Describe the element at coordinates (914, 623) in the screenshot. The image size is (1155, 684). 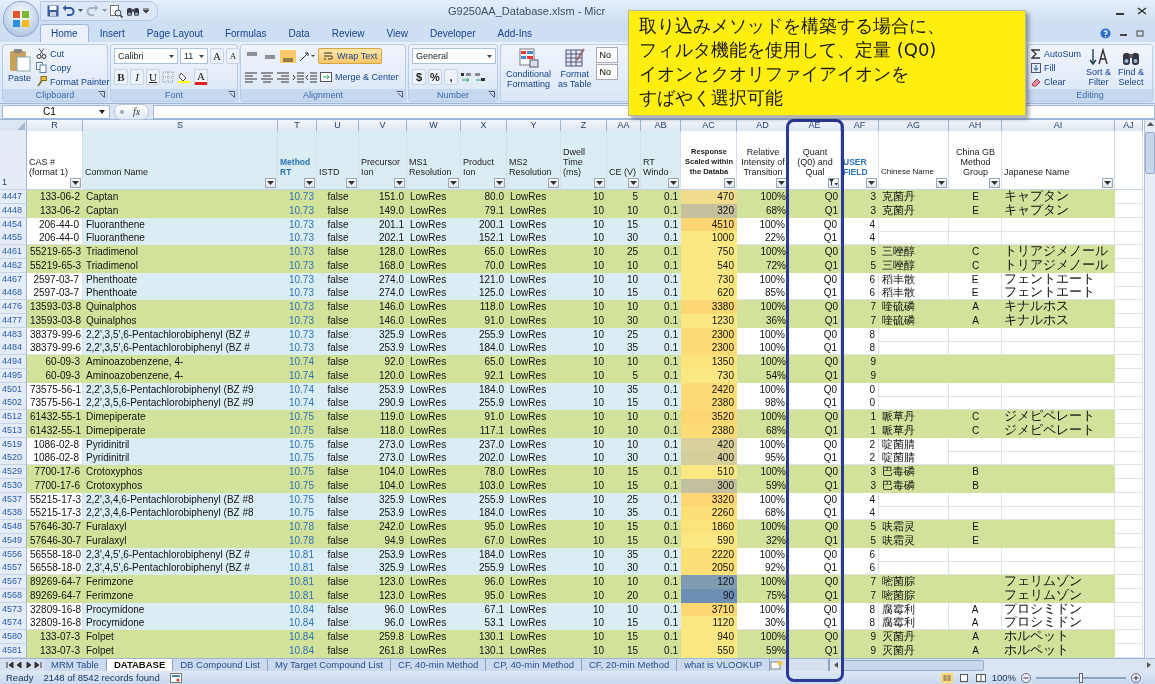
I see `name-cell: 腐霉利` at that location.